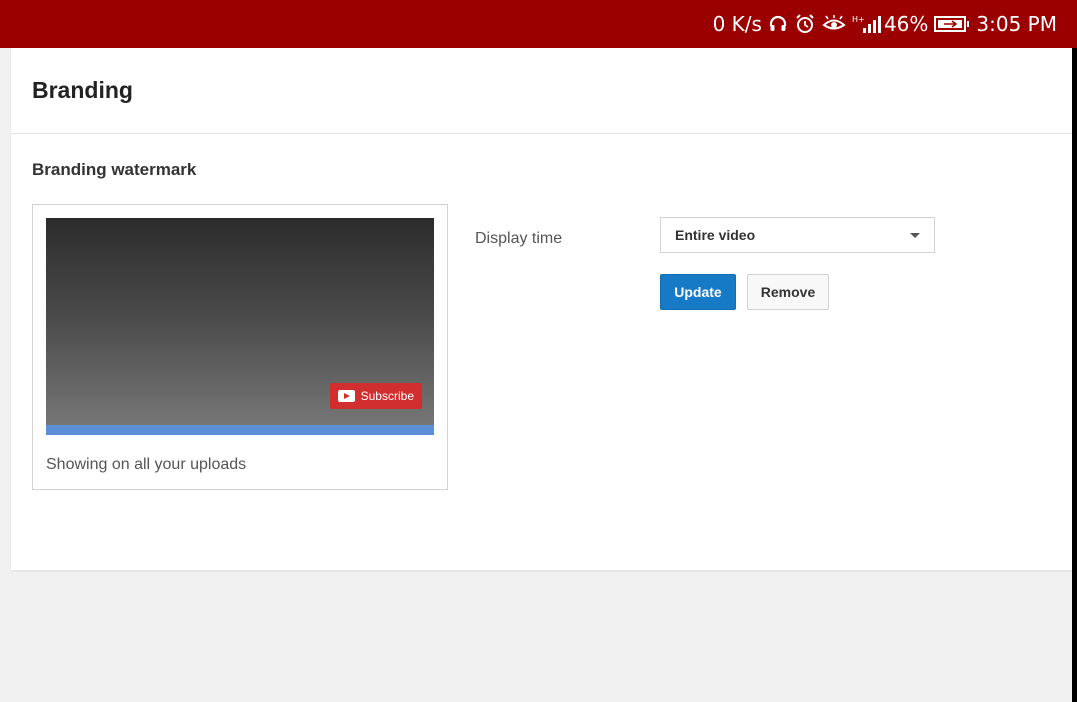  I want to click on display-time-label: Display time, so click(519, 238).